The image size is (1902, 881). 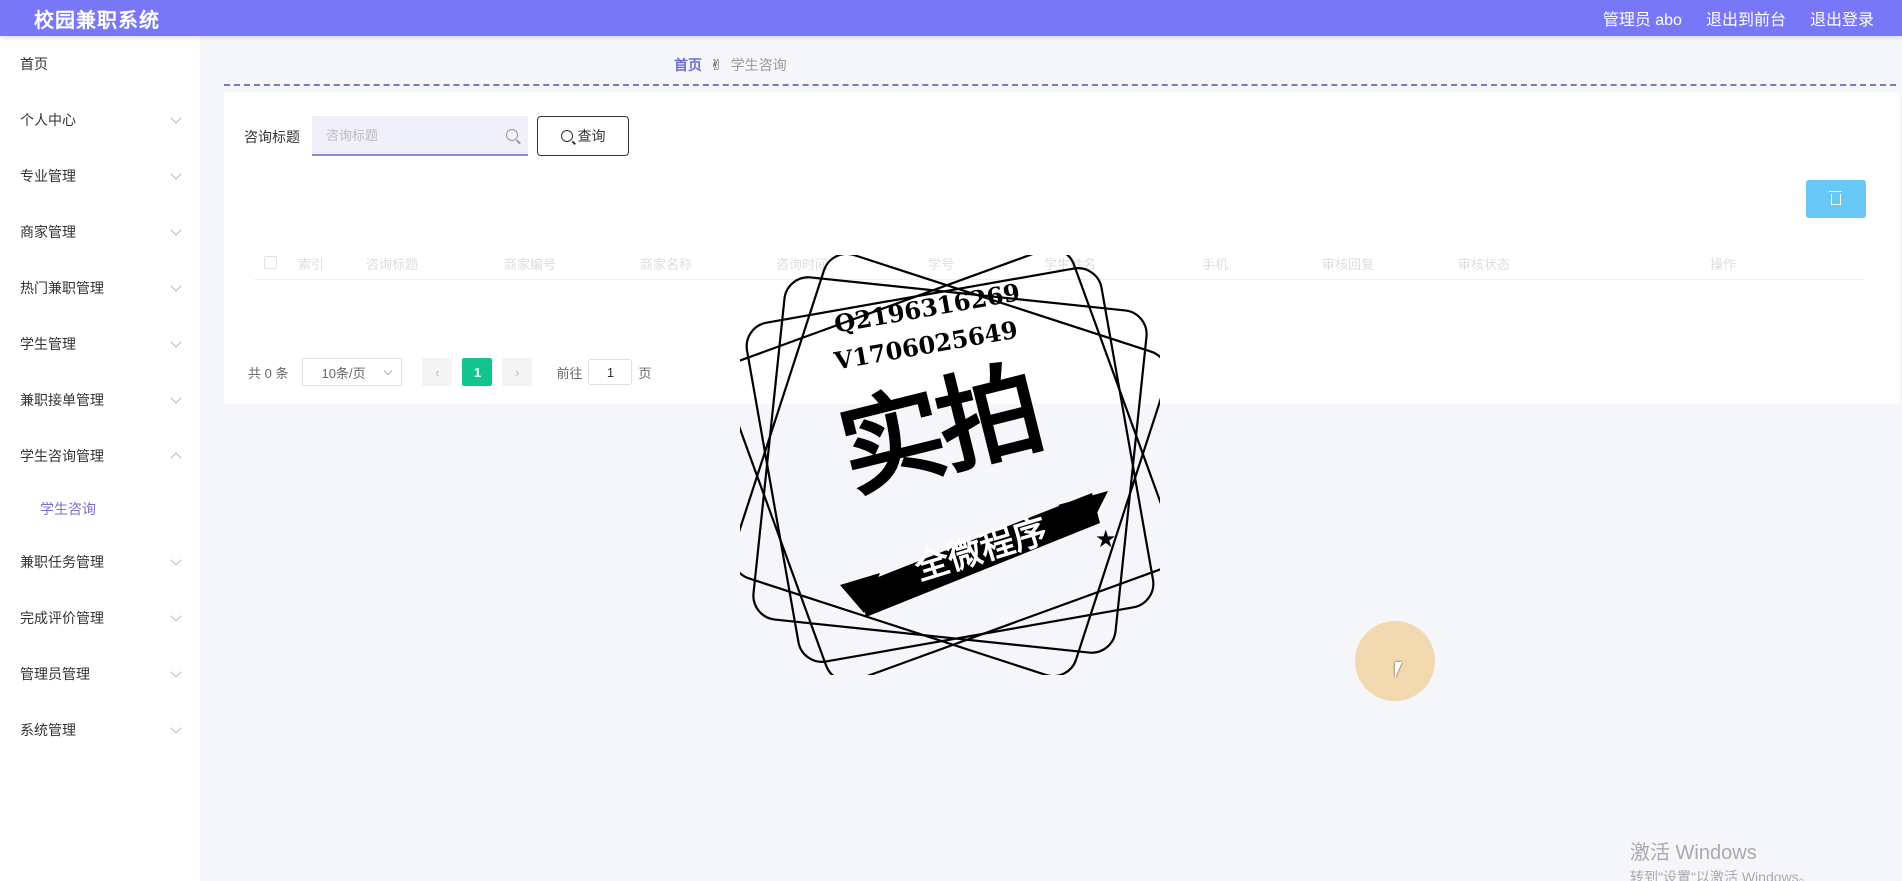 I want to click on query-button-label: 查询, so click(x=591, y=136).